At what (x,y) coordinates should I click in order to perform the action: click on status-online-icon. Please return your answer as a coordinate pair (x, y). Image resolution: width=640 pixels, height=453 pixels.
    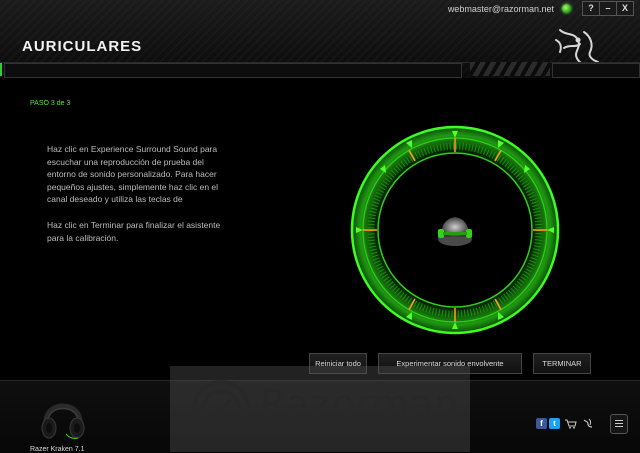
    Looking at the image, I should click on (566, 8).